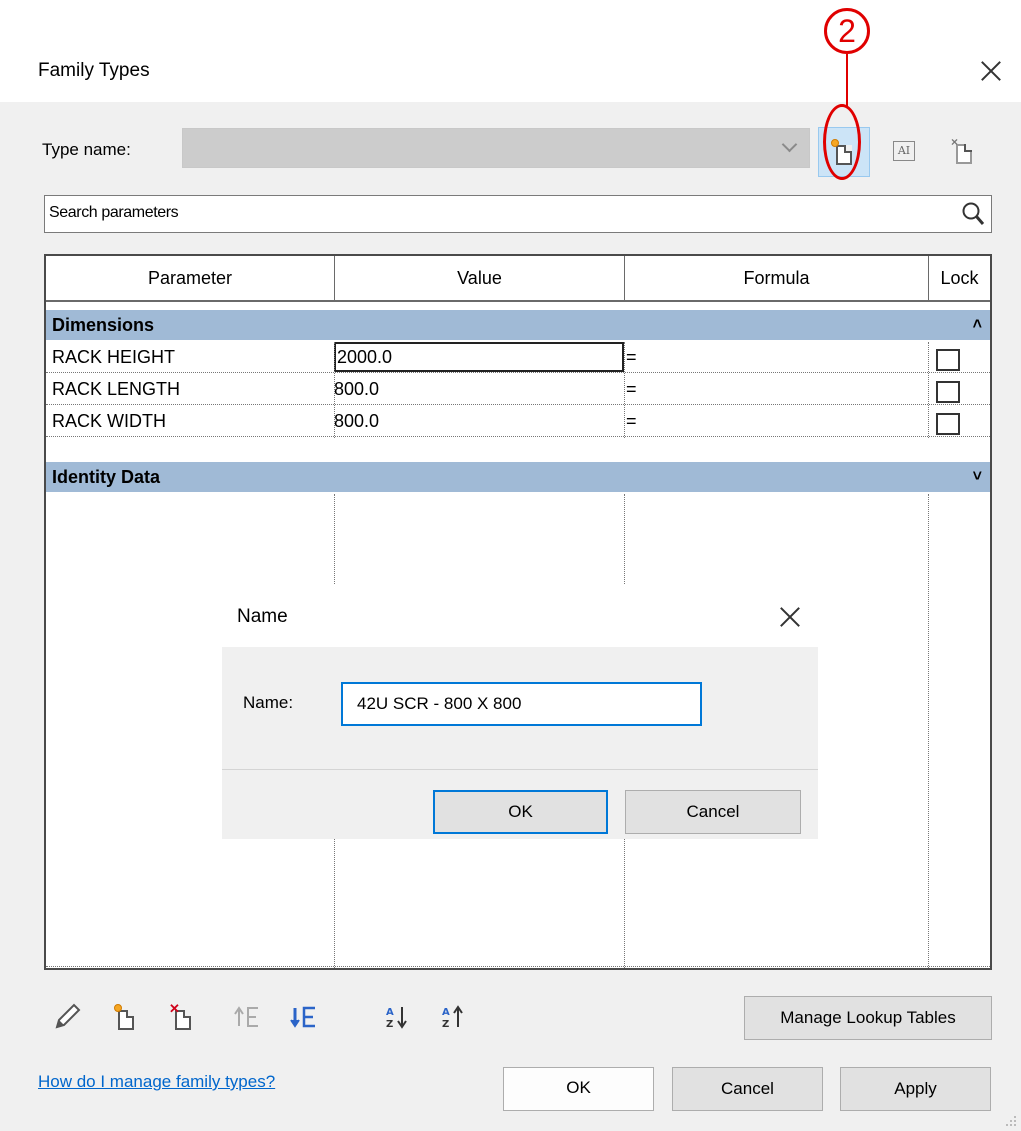 The width and height of the screenshot is (1021, 1131). Describe the element at coordinates (262, 616) in the screenshot. I see `name-dialog-title: Name` at that location.